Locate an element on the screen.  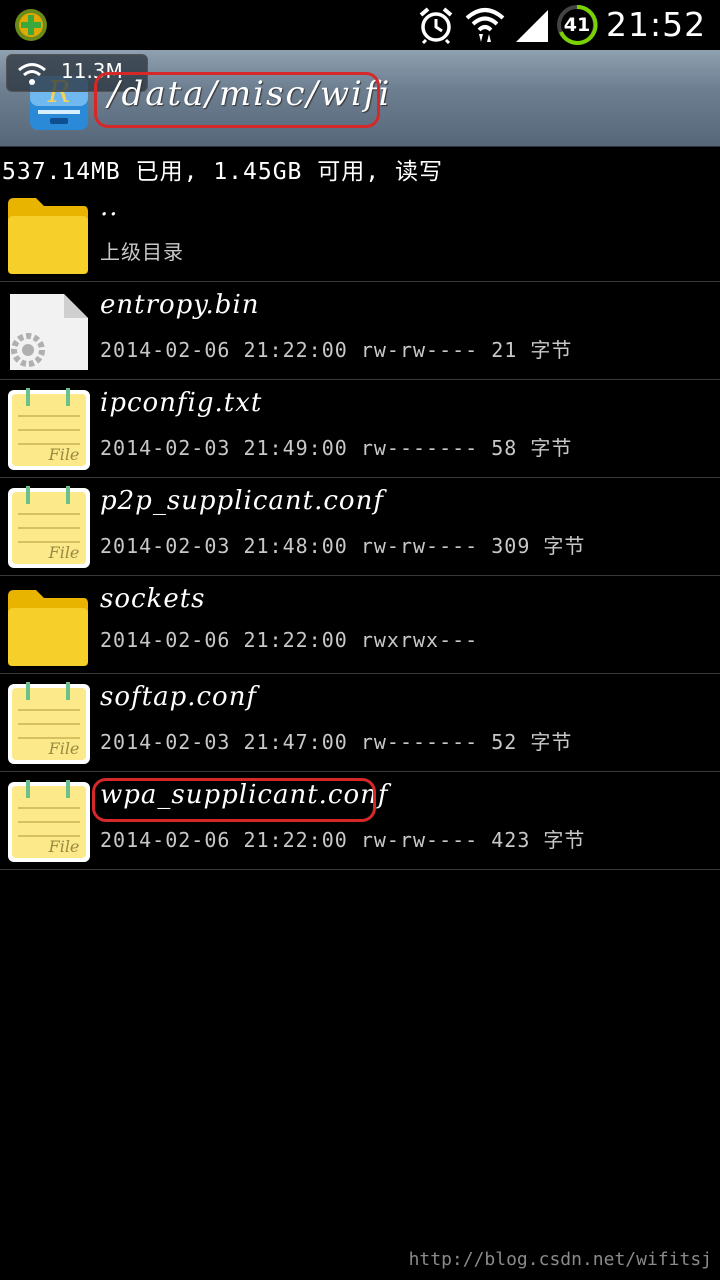
file-meta: 2014-02-06 21:22:00 rw-rw---- 423 字节 is located at coordinates (343, 840).